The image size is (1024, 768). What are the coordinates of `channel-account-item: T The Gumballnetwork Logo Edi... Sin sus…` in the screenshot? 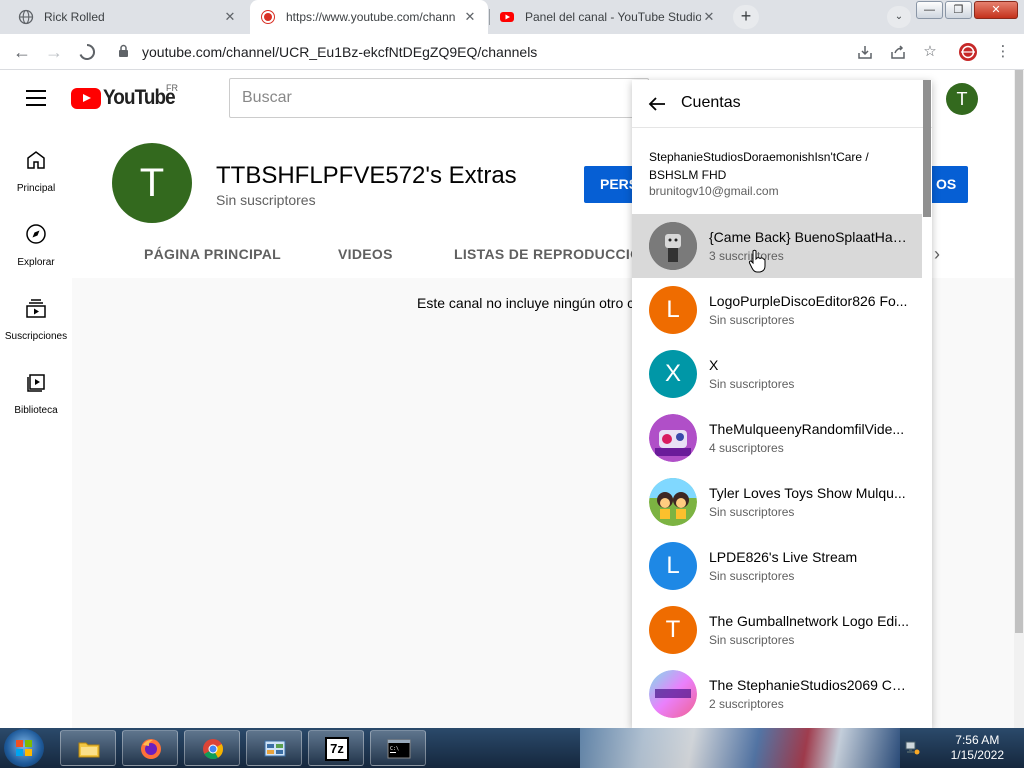 It's located at (777, 630).